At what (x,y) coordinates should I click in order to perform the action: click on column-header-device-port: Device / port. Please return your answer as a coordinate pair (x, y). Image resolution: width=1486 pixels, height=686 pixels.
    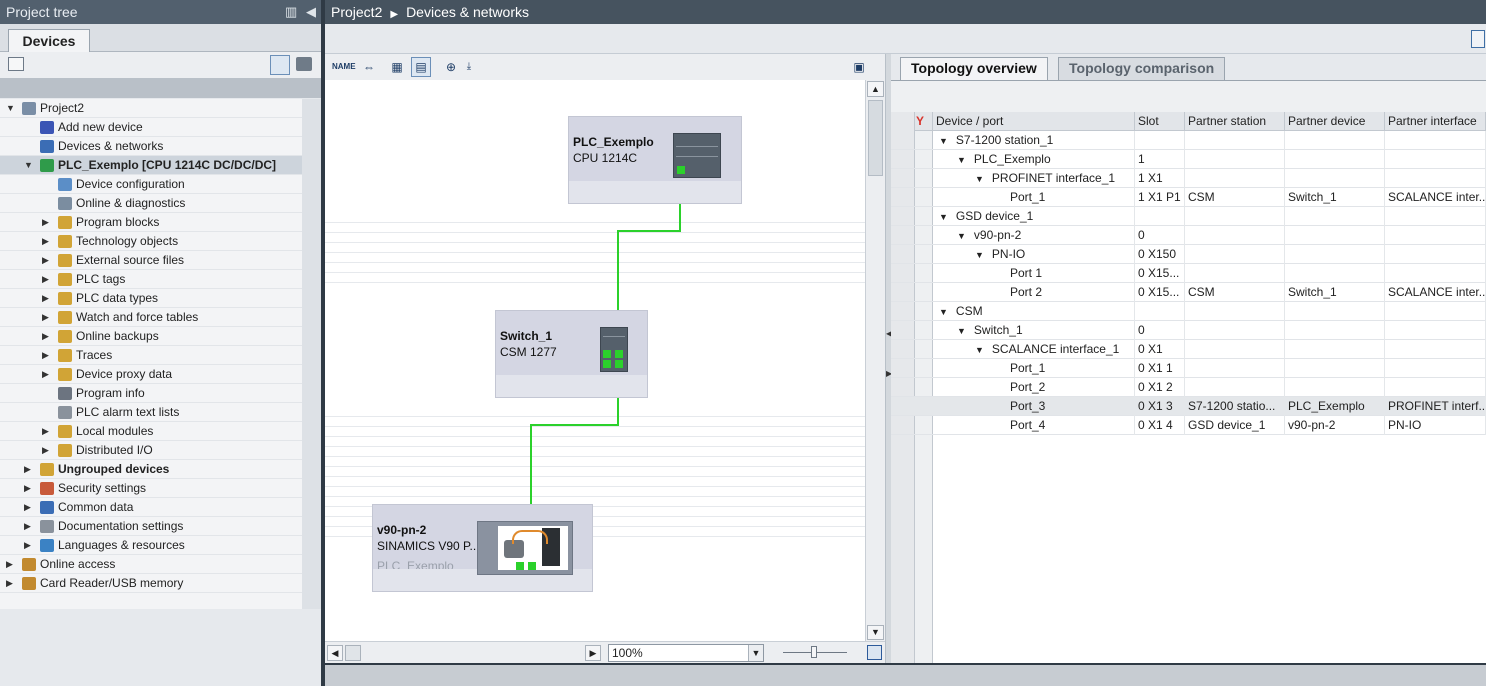
    Looking at the image, I should click on (1034, 121).